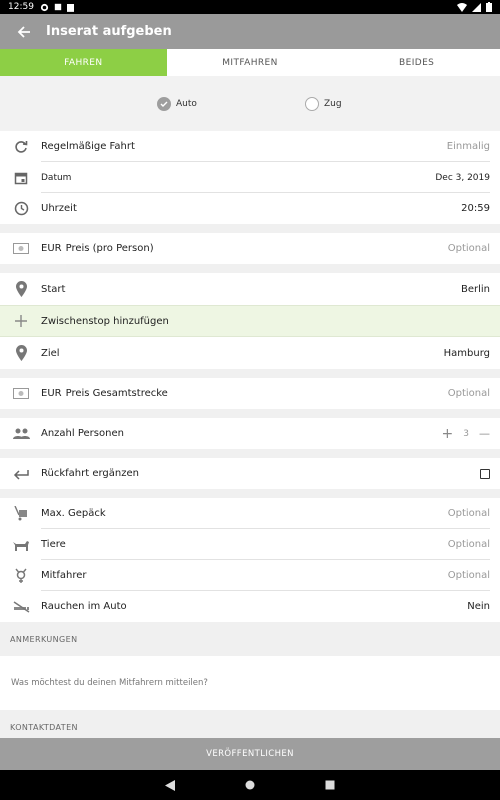  I want to click on tab-beides: BEIDES, so click(416, 62).